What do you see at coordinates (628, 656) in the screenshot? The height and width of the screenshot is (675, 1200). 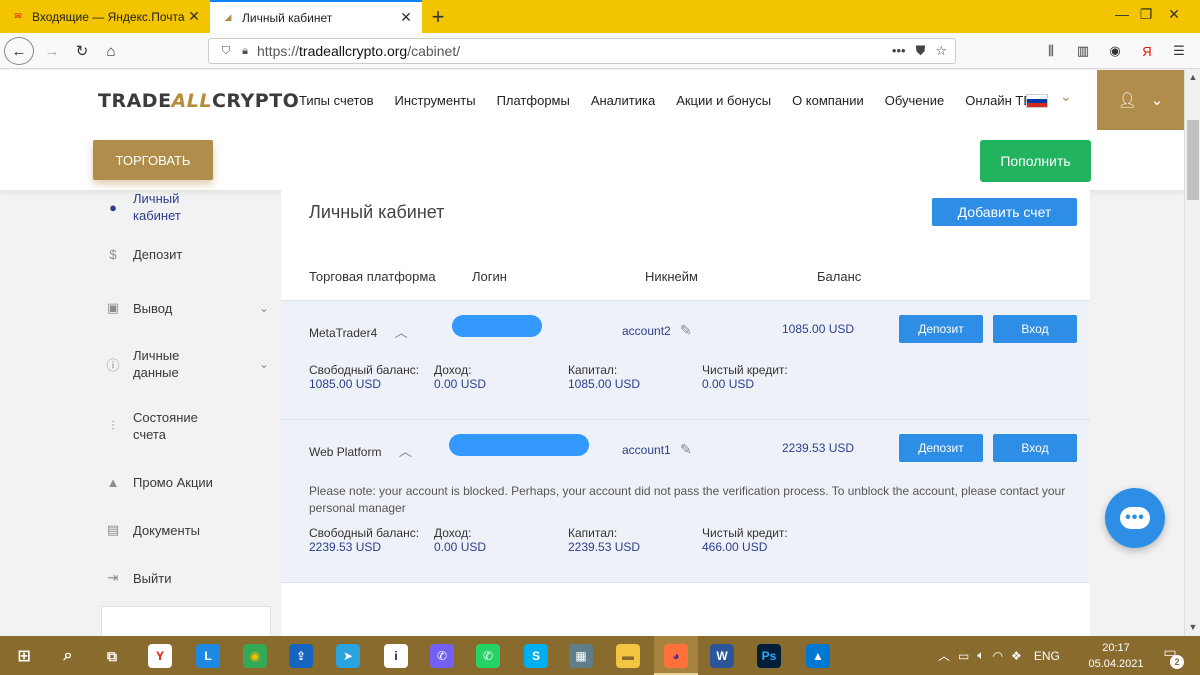 I see `file-explorer-icon: ▬` at bounding box center [628, 656].